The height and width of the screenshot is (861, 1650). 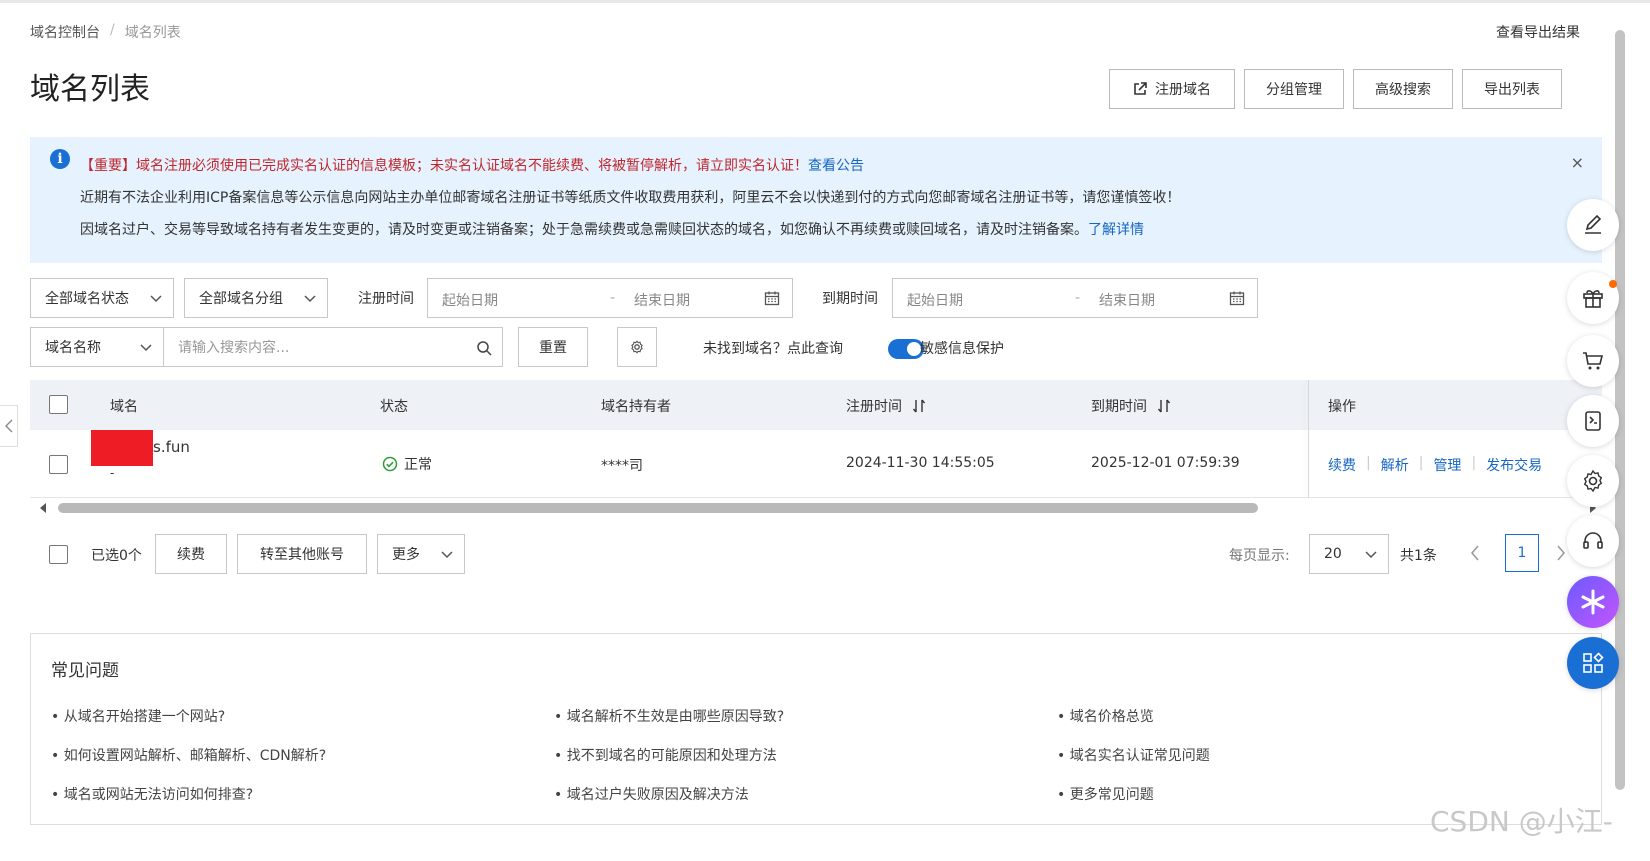 What do you see at coordinates (1349, 554) in the screenshot?
I see `per-page-select: 20` at bounding box center [1349, 554].